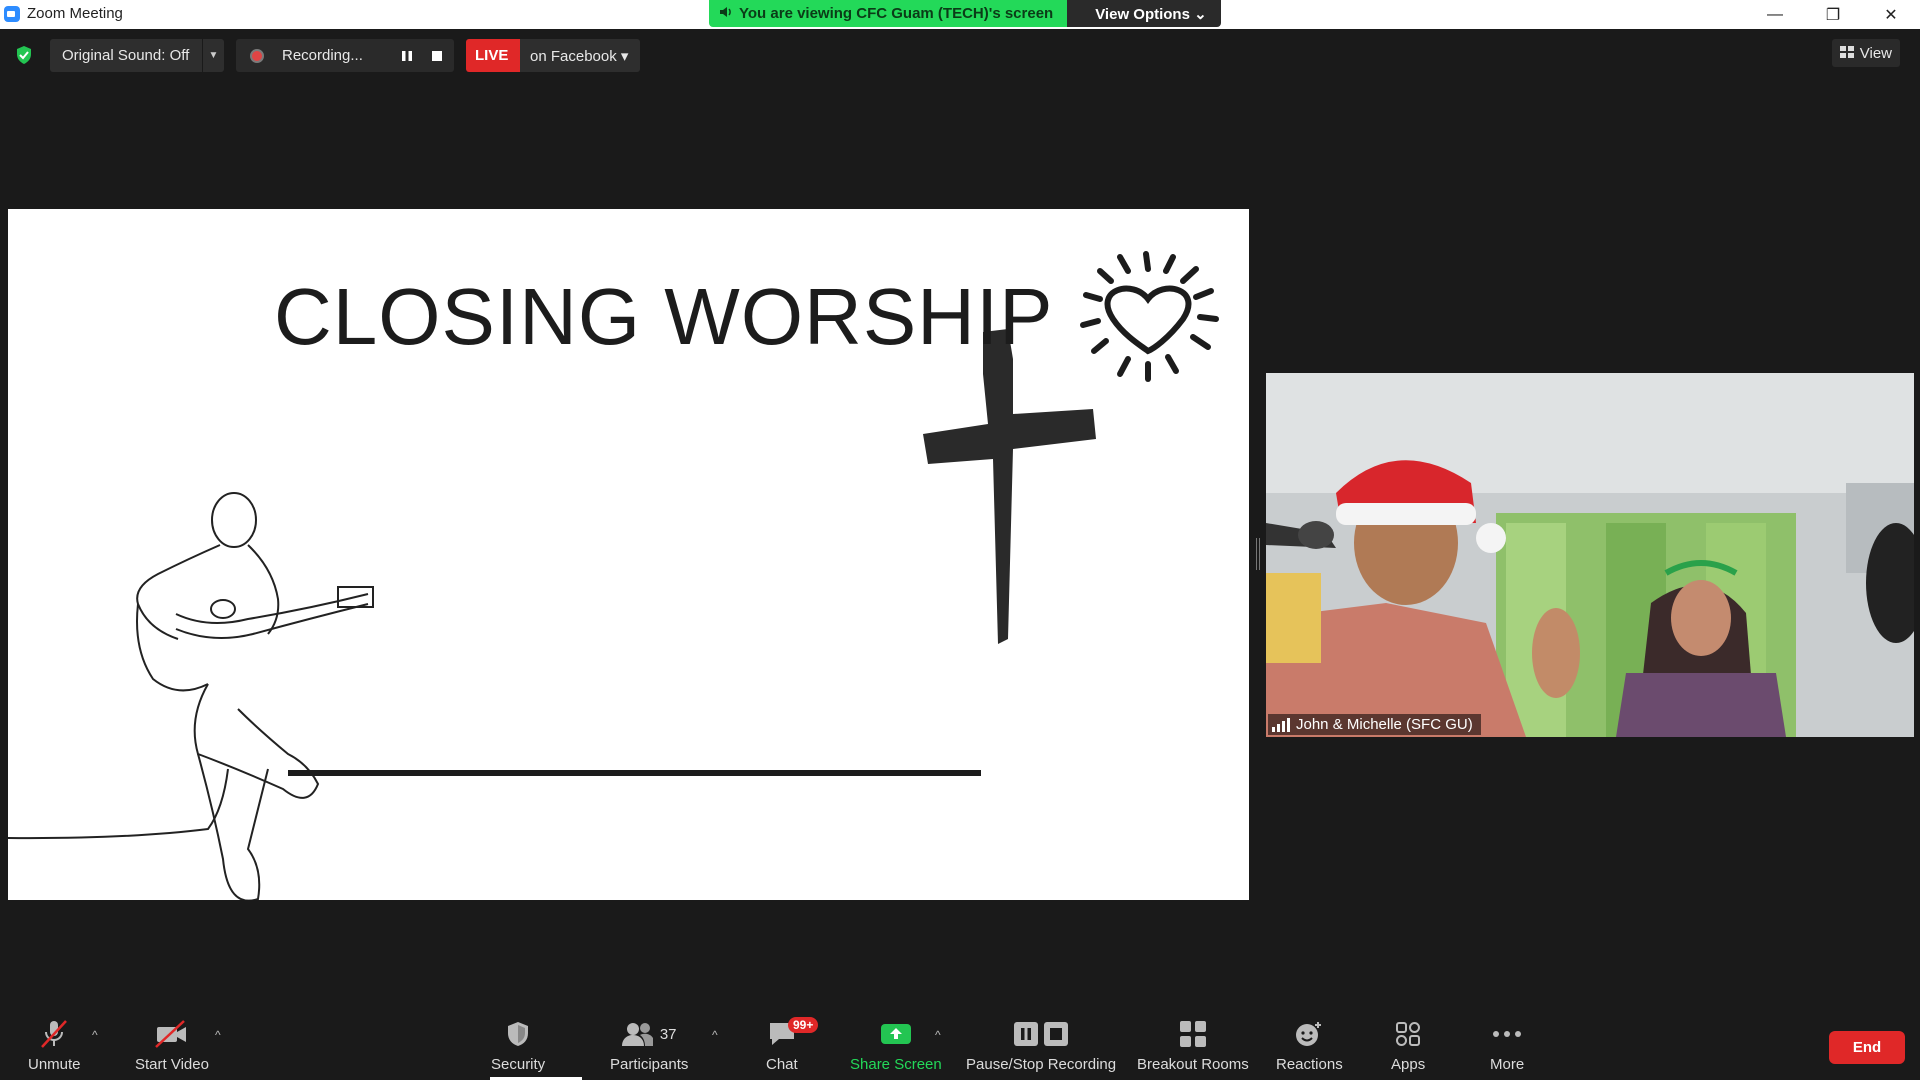  I want to click on window-controls: — ❐ ✕, so click(1833, 14).